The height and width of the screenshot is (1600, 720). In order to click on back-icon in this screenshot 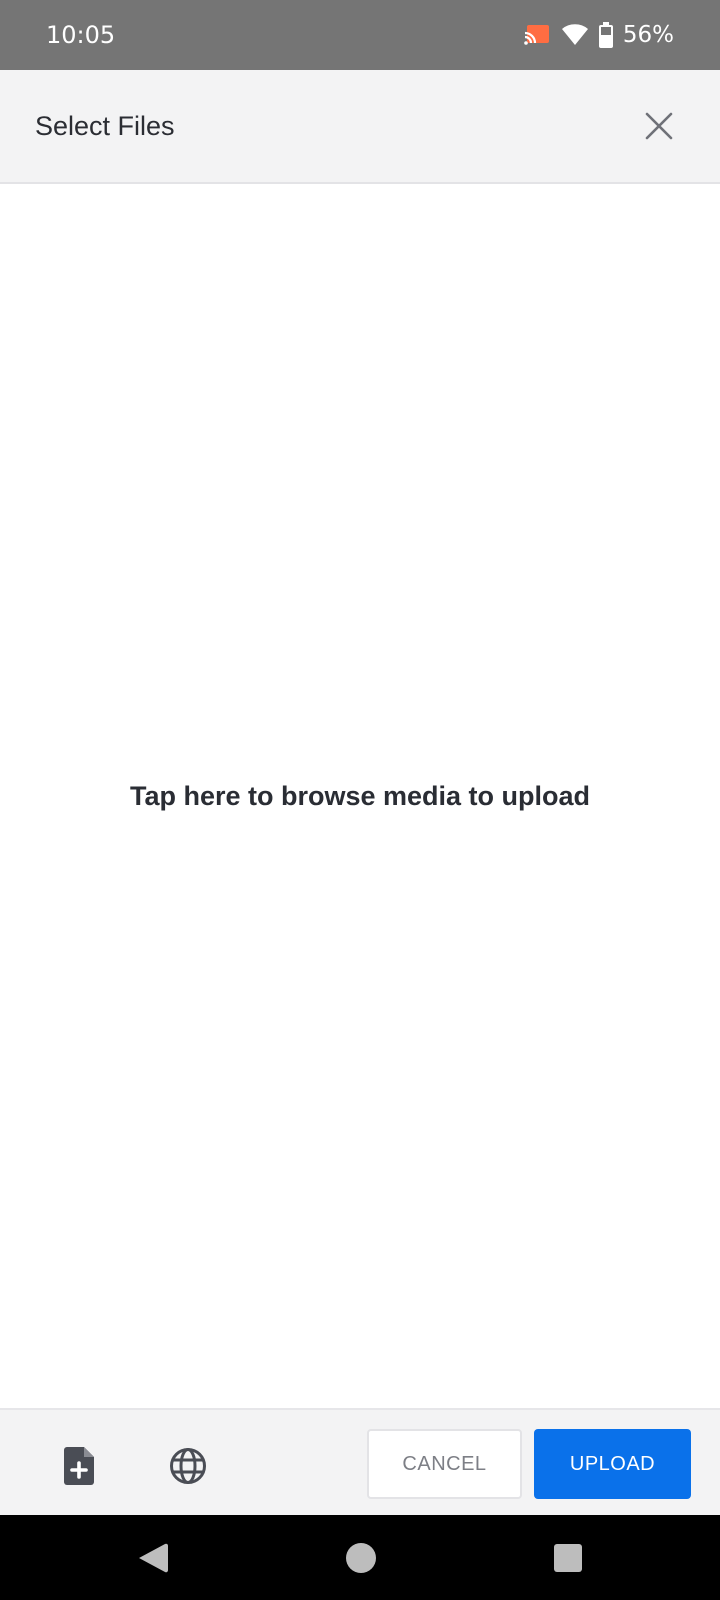, I will do `click(154, 1558)`.